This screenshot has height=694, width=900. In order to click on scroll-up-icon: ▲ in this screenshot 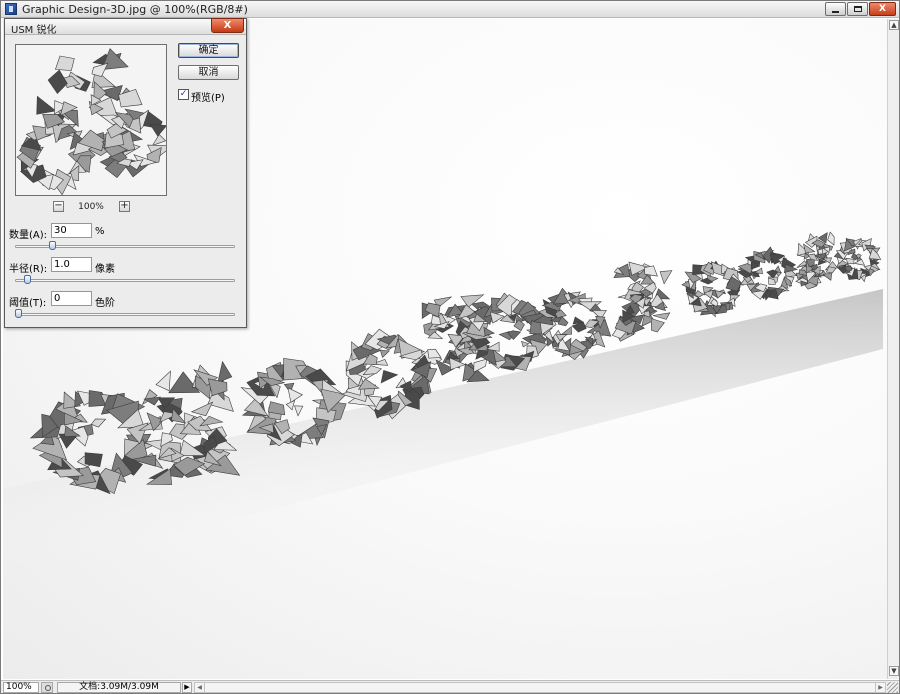, I will do `click(894, 25)`.